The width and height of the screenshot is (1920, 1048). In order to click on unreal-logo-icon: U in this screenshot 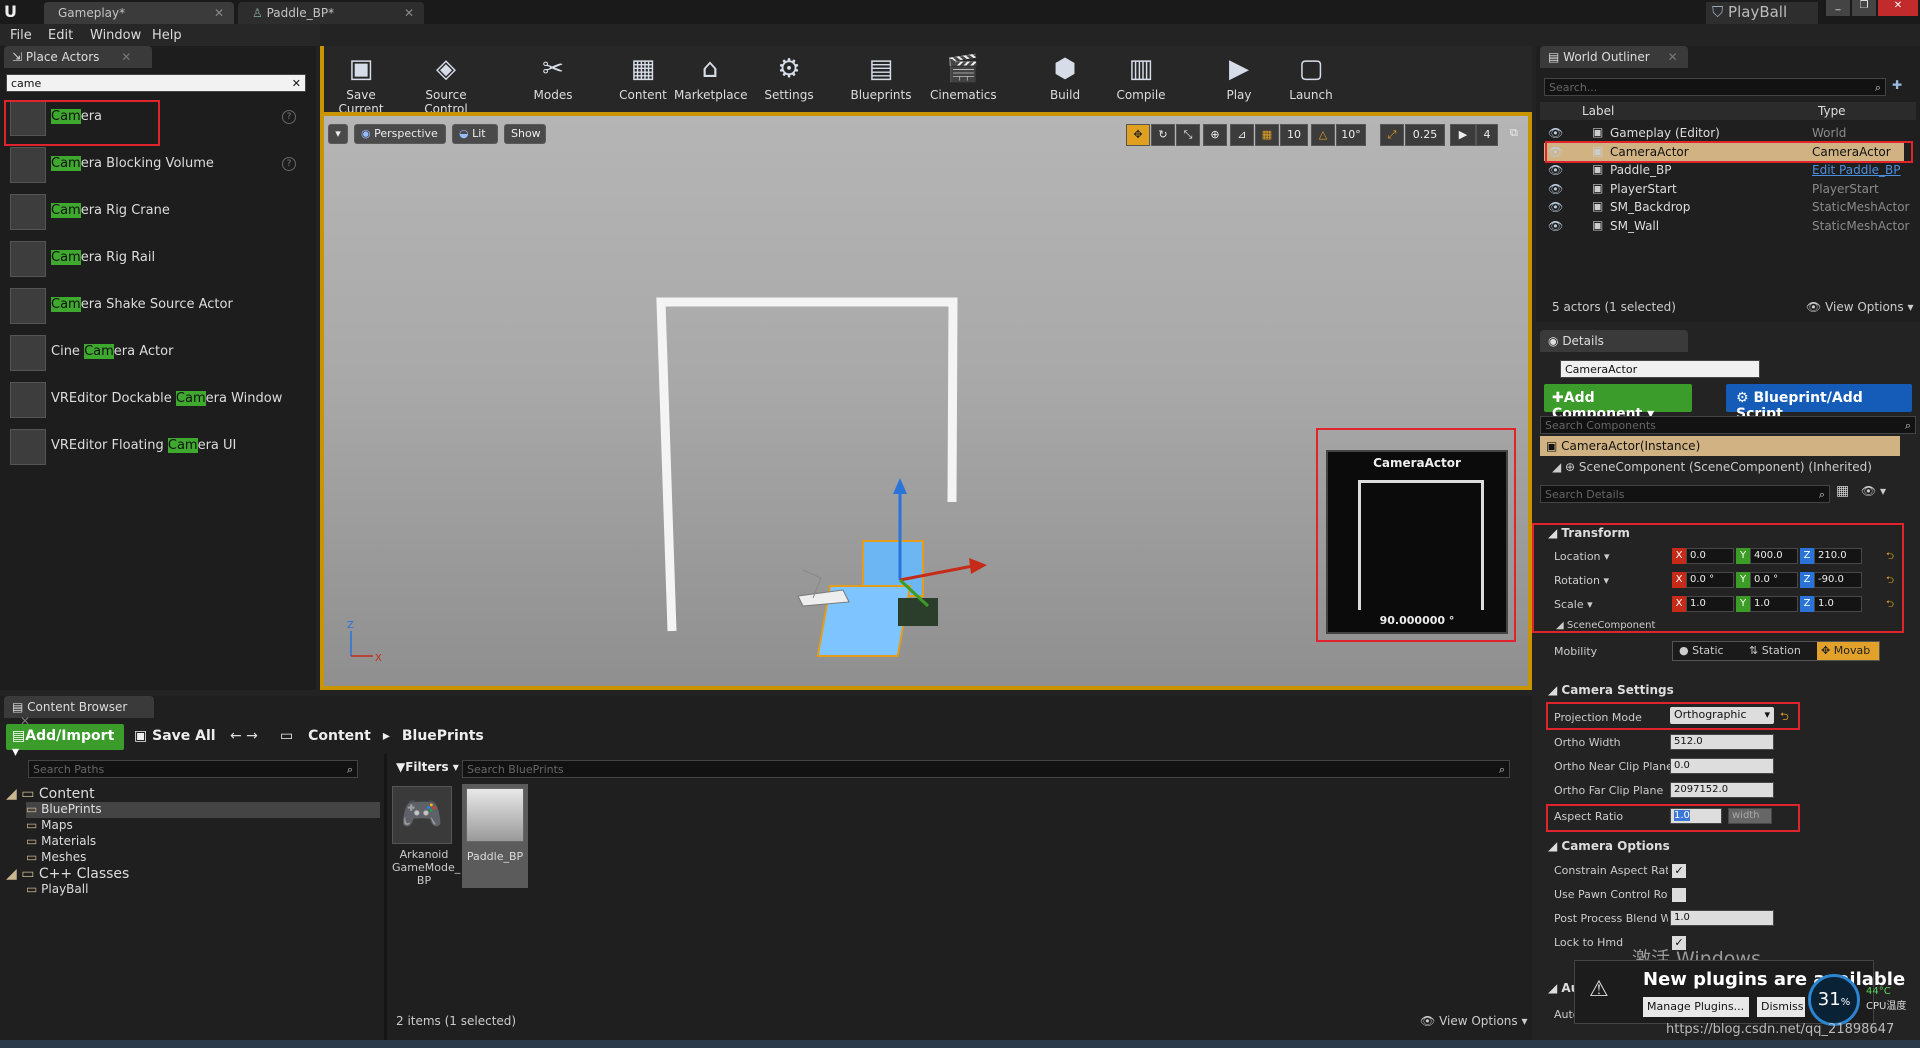, I will do `click(15, 12)`.